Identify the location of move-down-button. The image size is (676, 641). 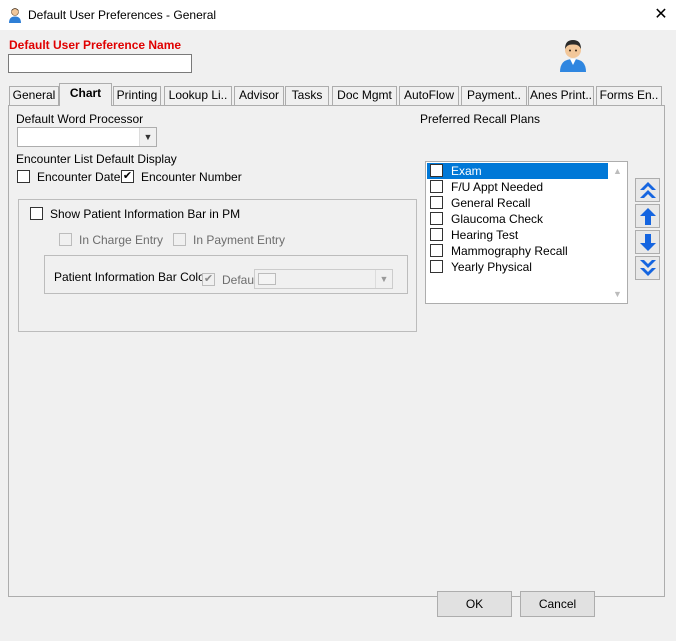
(647, 242).